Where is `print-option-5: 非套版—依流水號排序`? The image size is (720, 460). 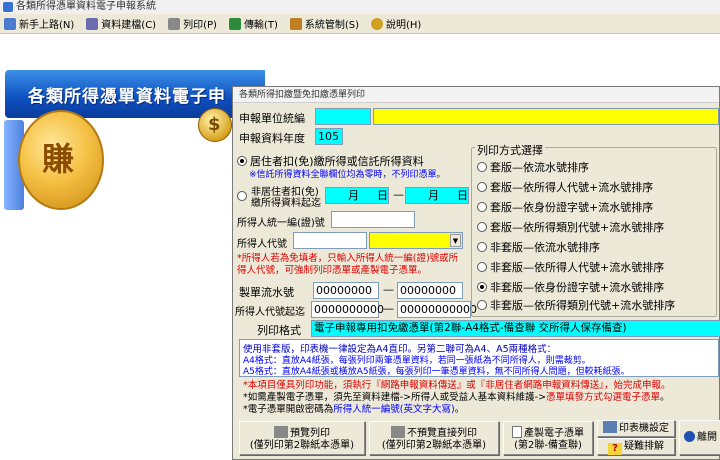 print-option-5: 非套版—依流水號排序 is located at coordinates (538, 247).